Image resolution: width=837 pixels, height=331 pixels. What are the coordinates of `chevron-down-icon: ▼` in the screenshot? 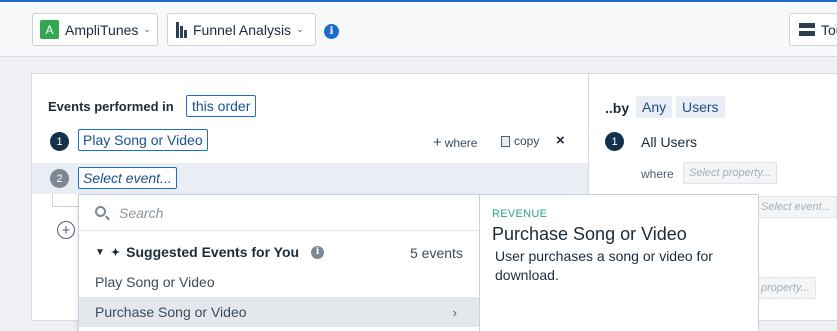 It's located at (100, 252).